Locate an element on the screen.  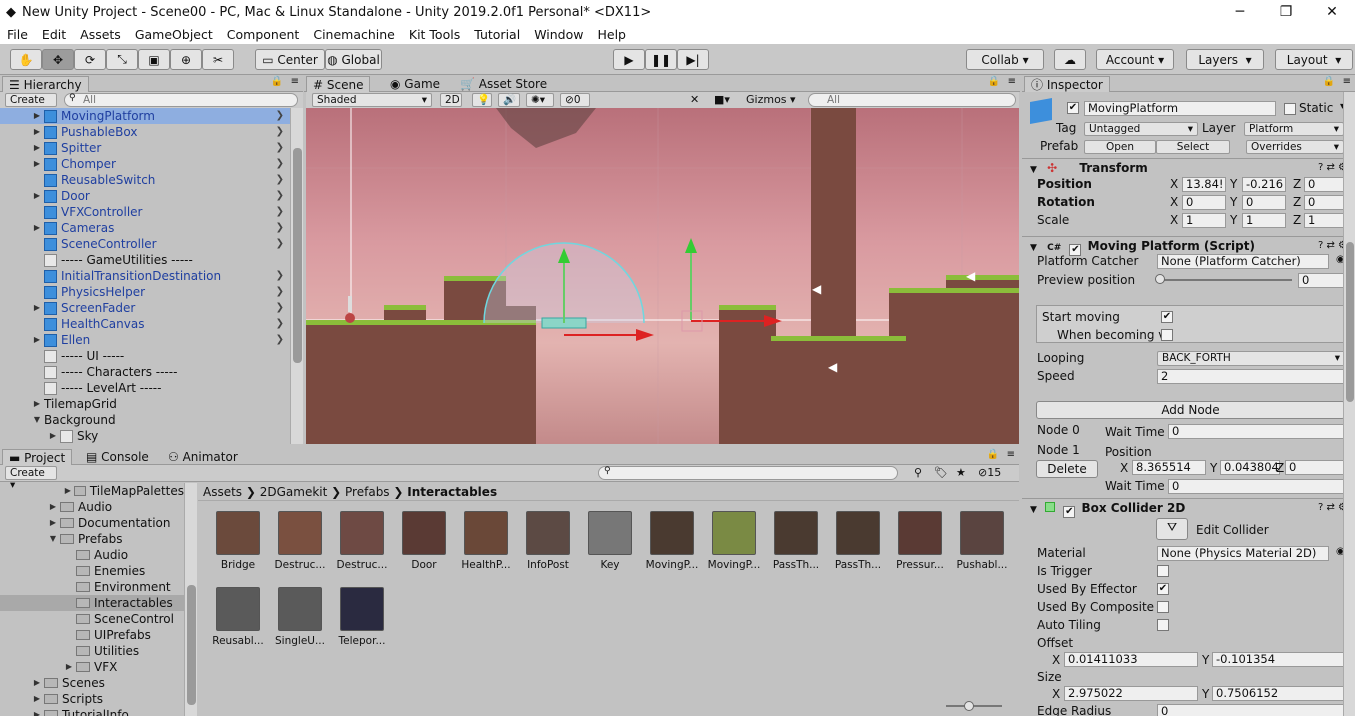
hand-tool-icon: ✋ is located at coordinates (26, 59).